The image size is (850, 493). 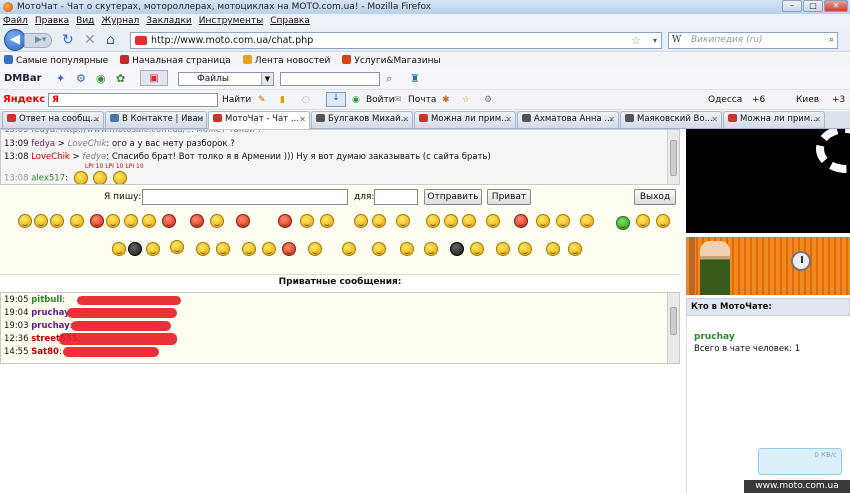 What do you see at coordinates (38, 40) in the screenshot?
I see `forward-button: ▶▾` at bounding box center [38, 40].